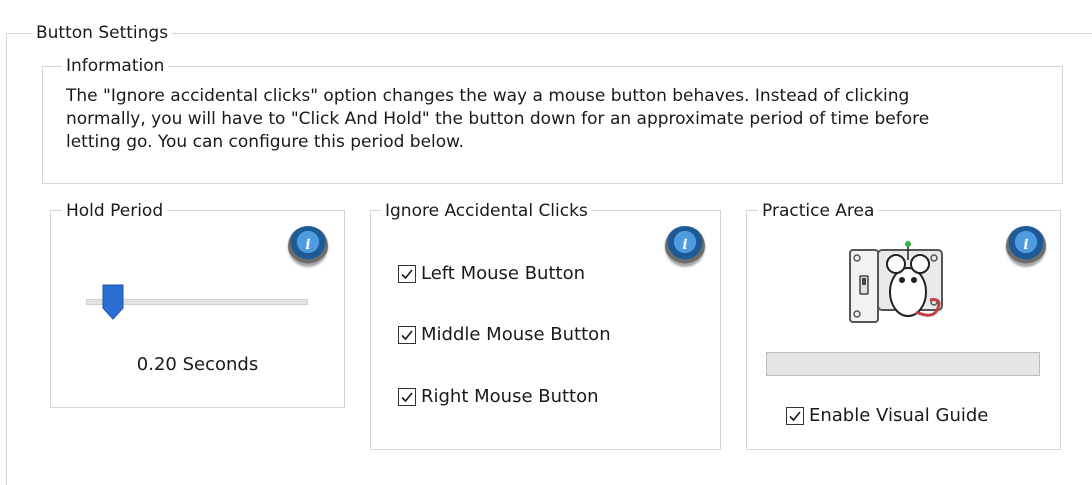 This screenshot has width=1092, height=485. What do you see at coordinates (486, 211) in the screenshot?
I see `ignore-clicks-title: Ignore Accidental Clicks` at bounding box center [486, 211].